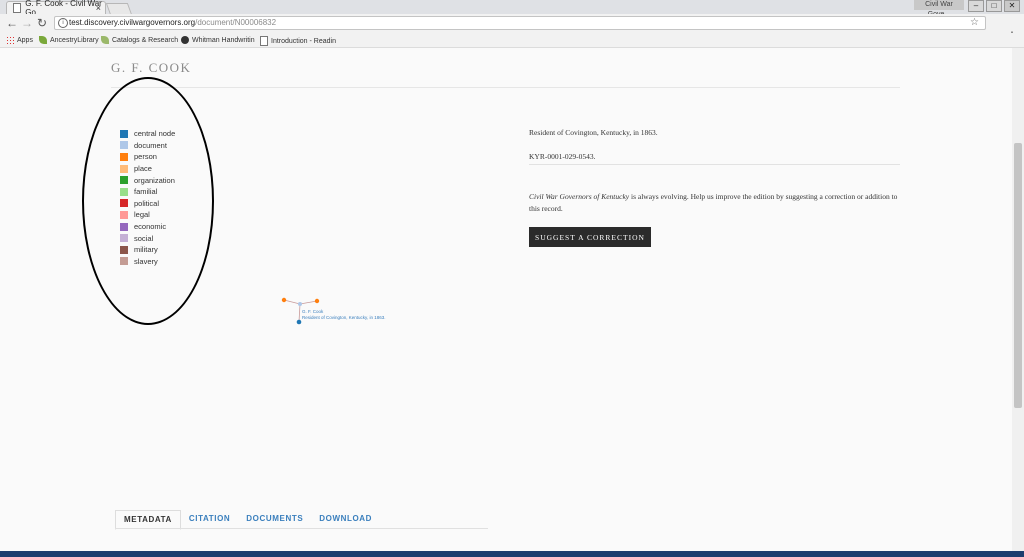 The image size is (1024, 557). I want to click on legend-item: familial, so click(147, 192).